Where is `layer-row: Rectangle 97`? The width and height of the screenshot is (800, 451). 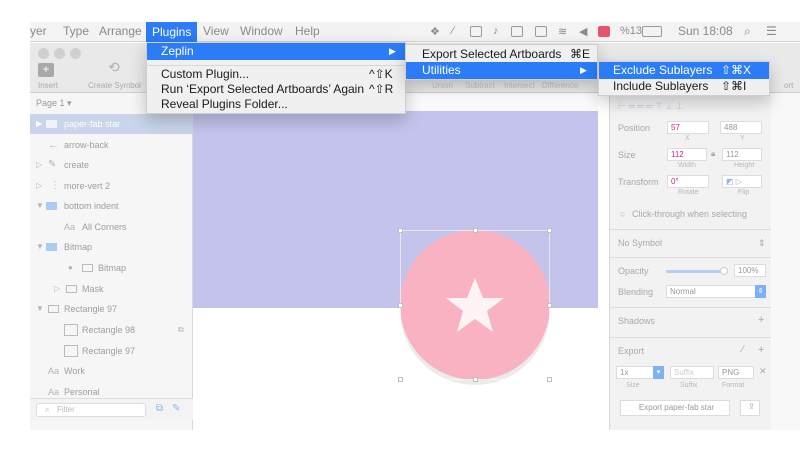
layer-row: Rectangle 97 is located at coordinates (111, 351).